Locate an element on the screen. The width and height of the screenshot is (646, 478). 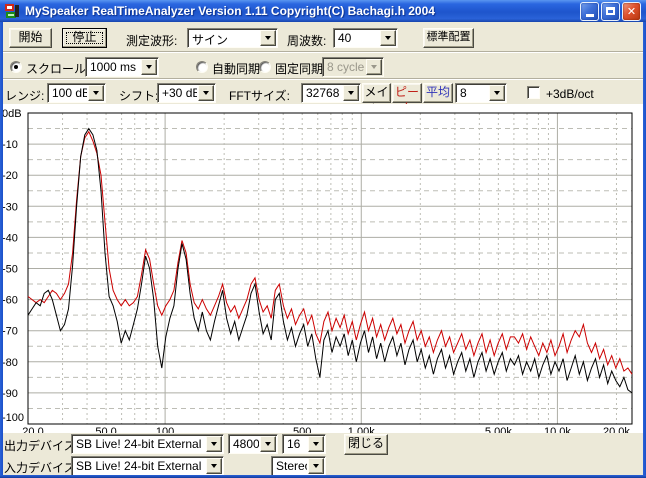
x-axis-tick-label: 100 is located at coordinates (165, 429).